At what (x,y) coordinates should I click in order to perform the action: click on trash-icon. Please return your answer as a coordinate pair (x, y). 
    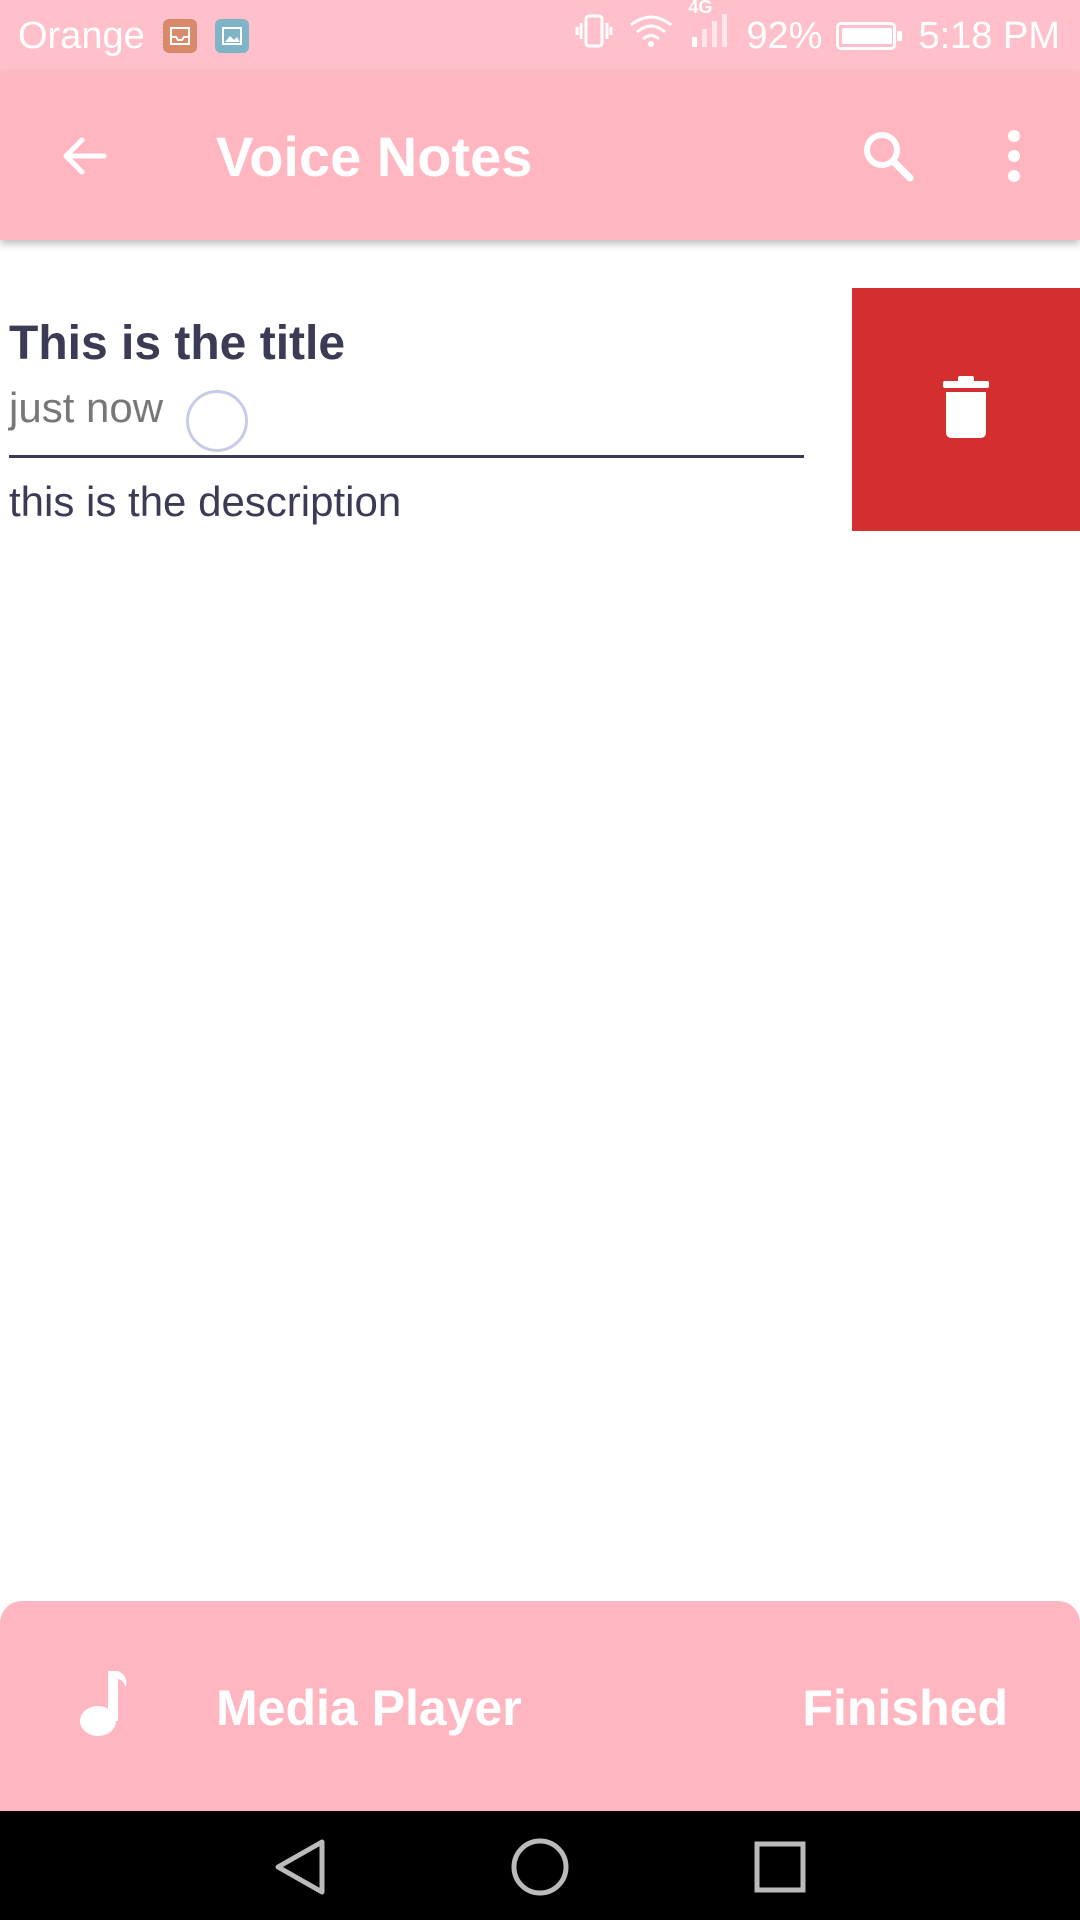
    Looking at the image, I should click on (966, 409).